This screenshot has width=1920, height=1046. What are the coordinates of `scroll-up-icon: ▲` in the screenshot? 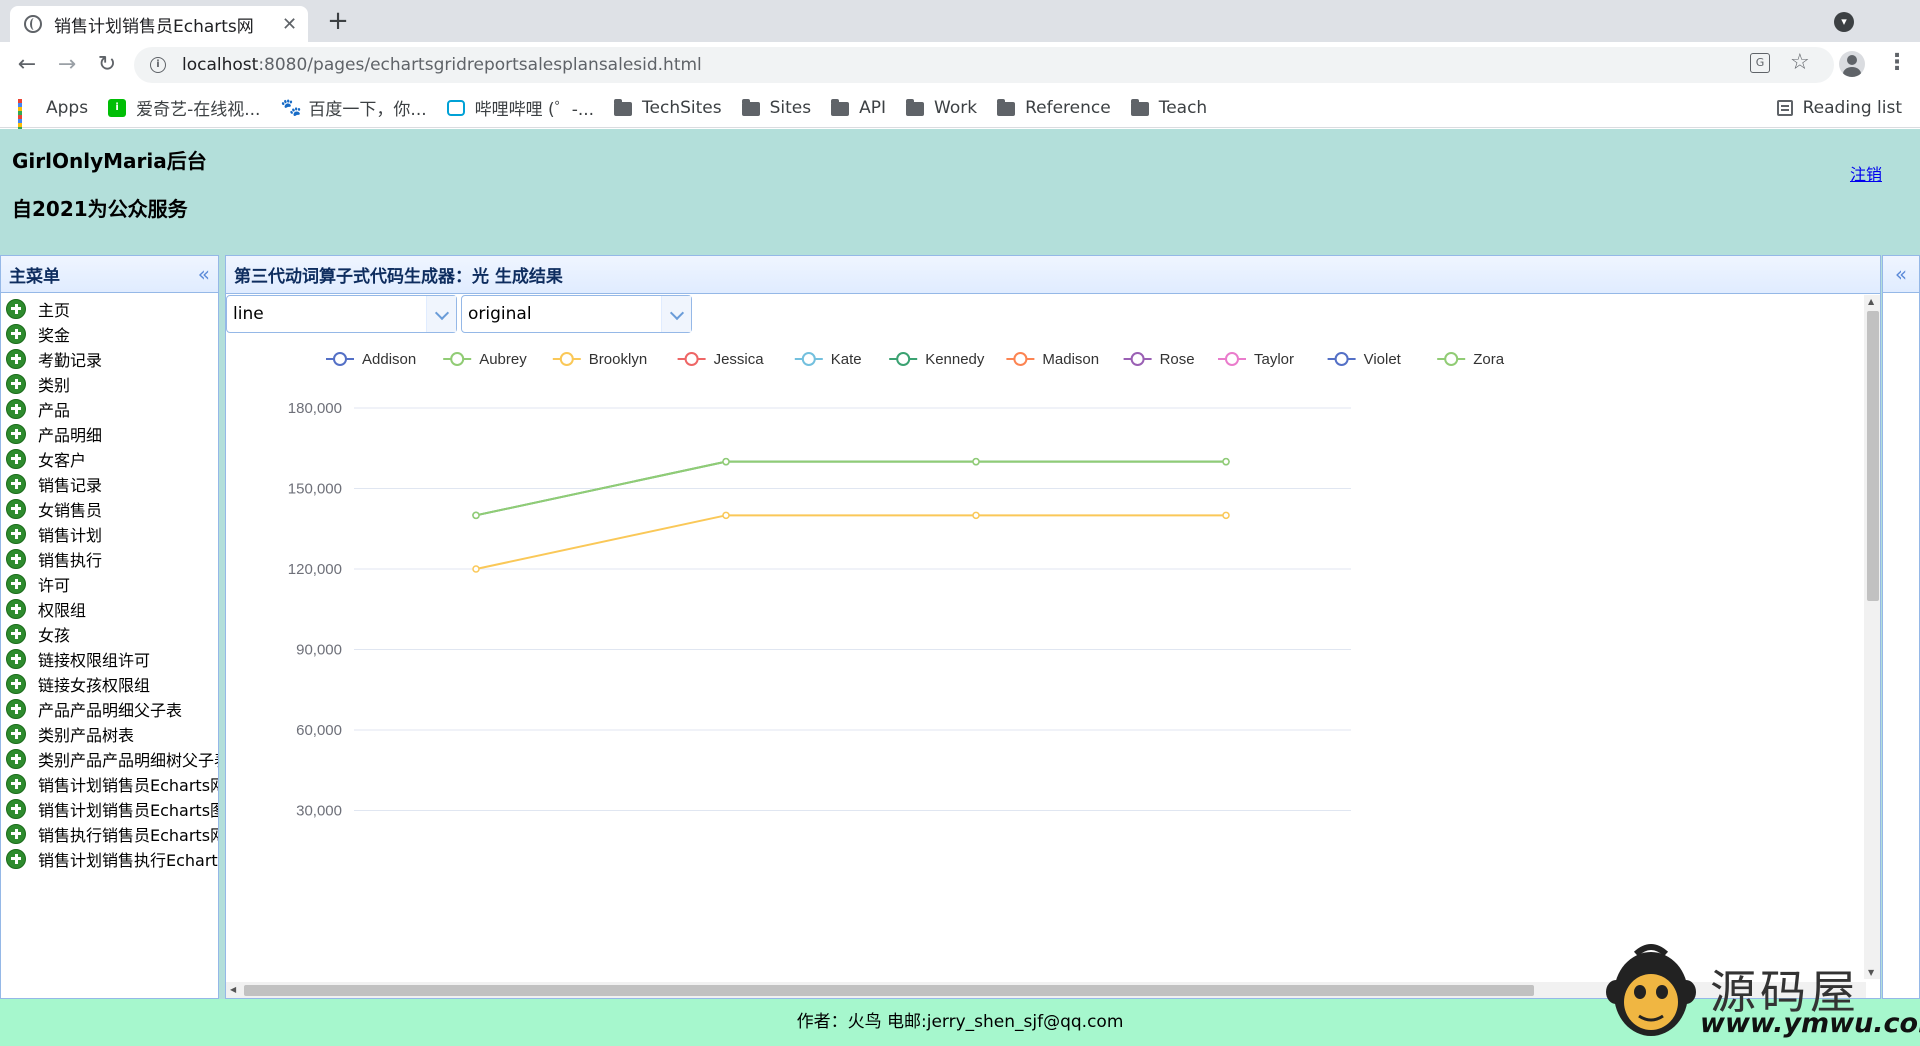 It's located at (1871, 301).